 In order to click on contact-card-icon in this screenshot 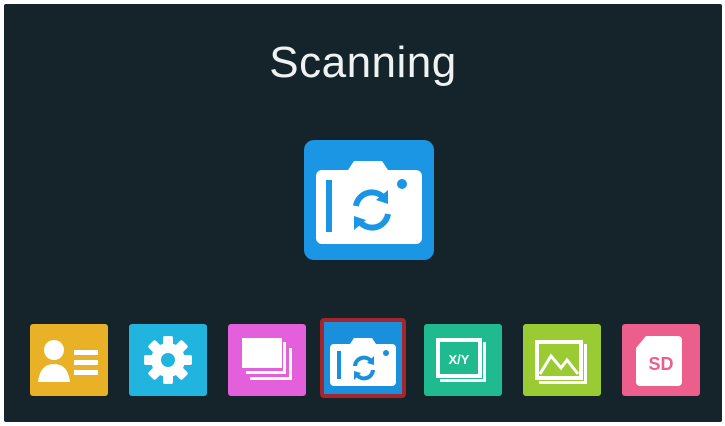, I will do `click(69, 360)`.